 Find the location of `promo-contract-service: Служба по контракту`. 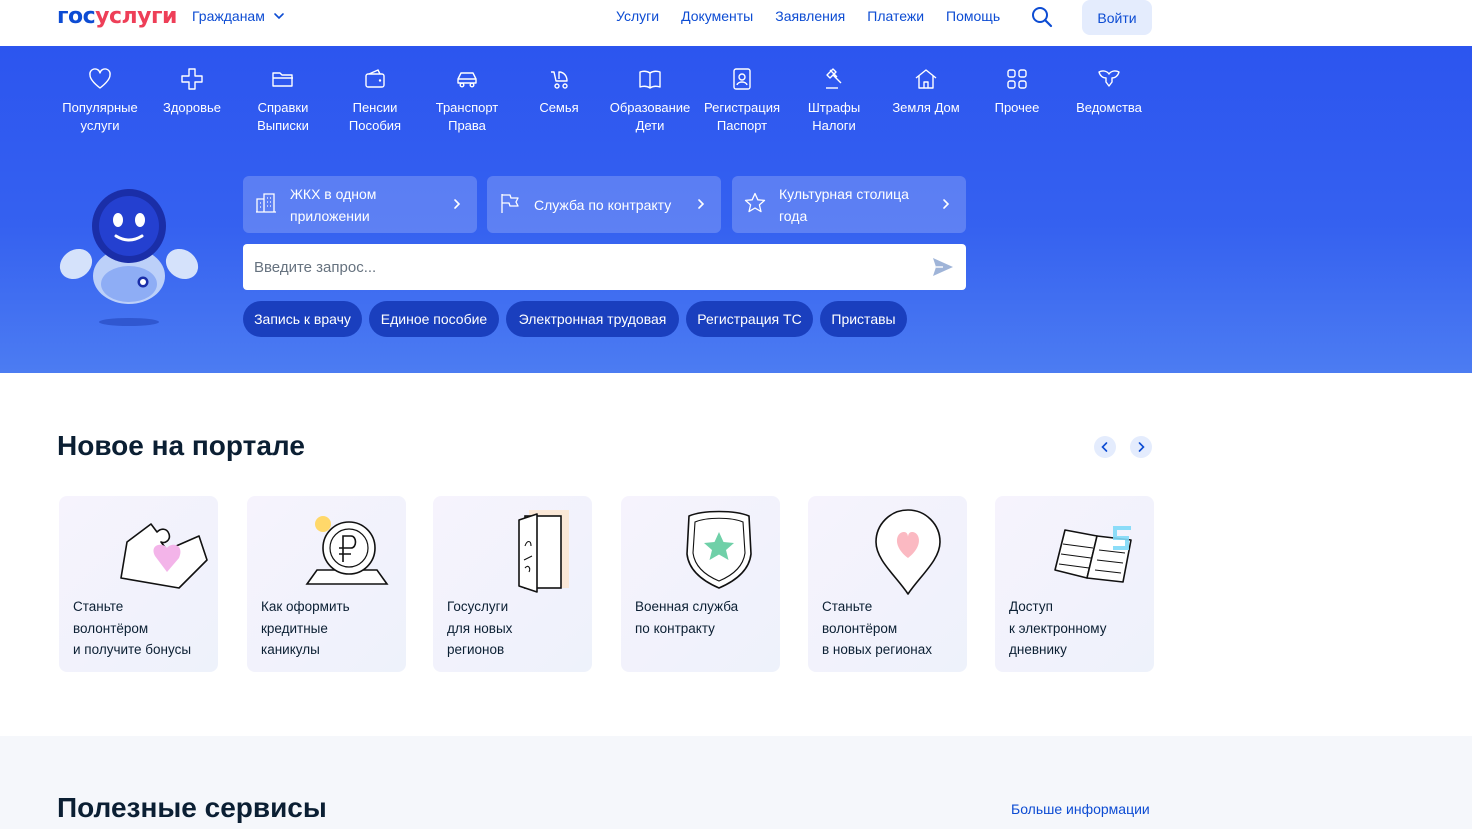

promo-contract-service: Служба по контракту is located at coordinates (604, 204).